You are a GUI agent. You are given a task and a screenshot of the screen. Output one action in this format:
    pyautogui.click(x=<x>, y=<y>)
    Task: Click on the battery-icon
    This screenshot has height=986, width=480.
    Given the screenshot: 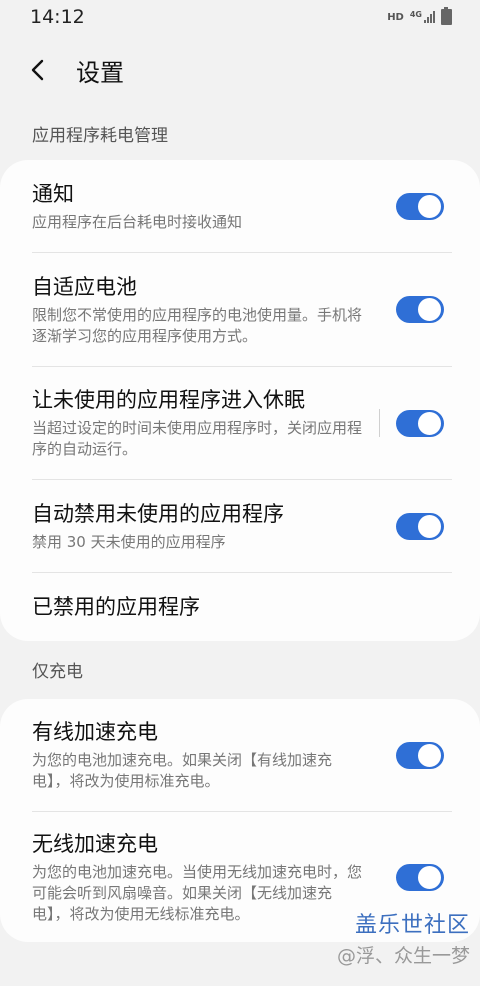 What is the action you would take?
    pyautogui.click(x=446, y=16)
    